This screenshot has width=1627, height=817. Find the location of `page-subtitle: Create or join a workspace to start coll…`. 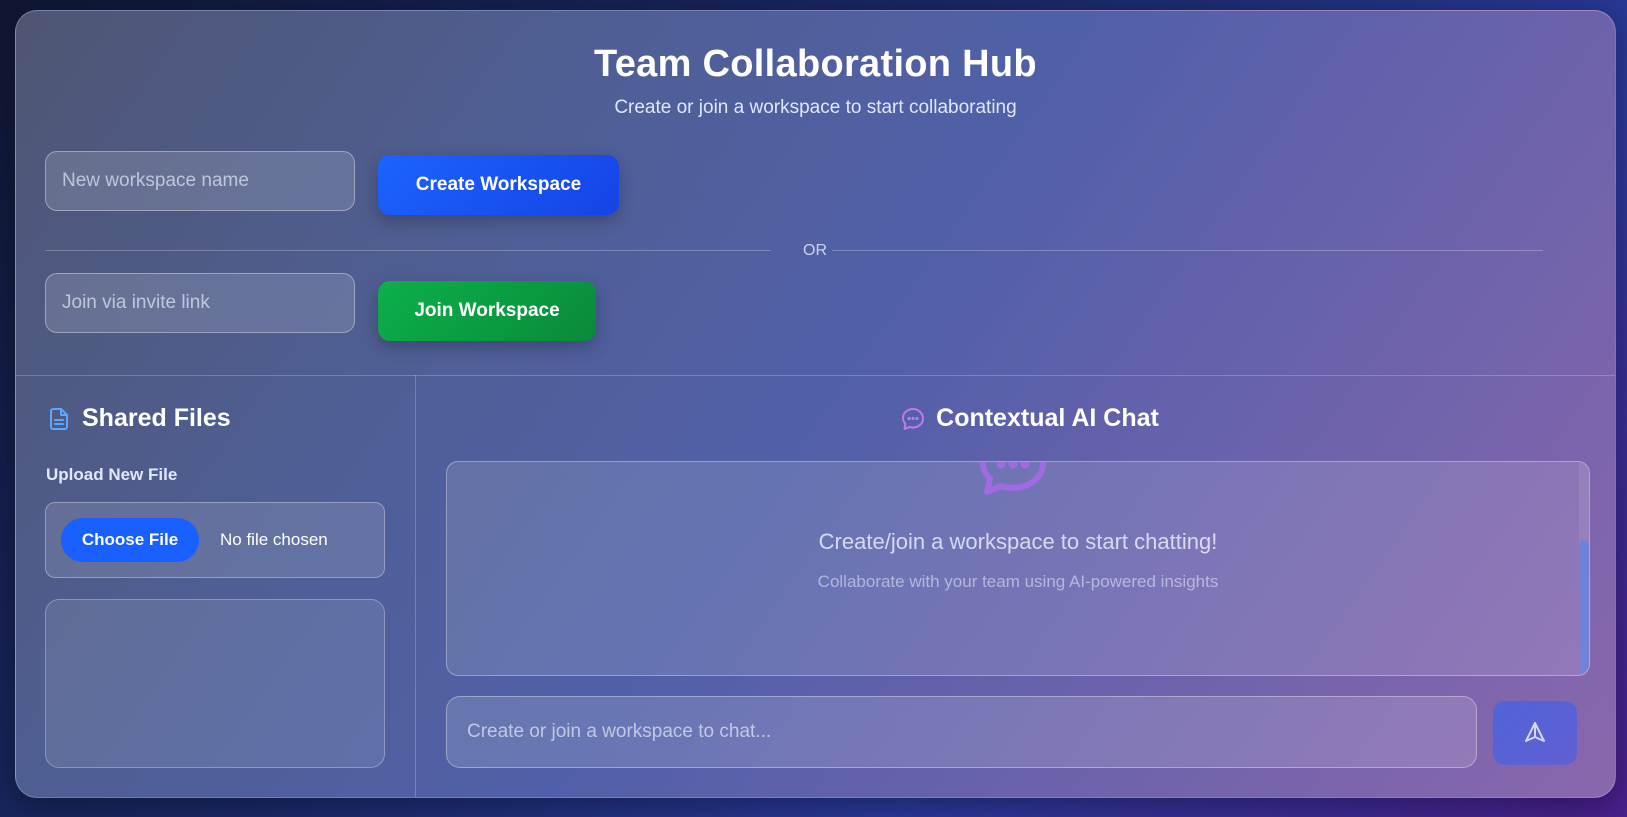

page-subtitle: Create or join a workspace to start coll… is located at coordinates (815, 107).